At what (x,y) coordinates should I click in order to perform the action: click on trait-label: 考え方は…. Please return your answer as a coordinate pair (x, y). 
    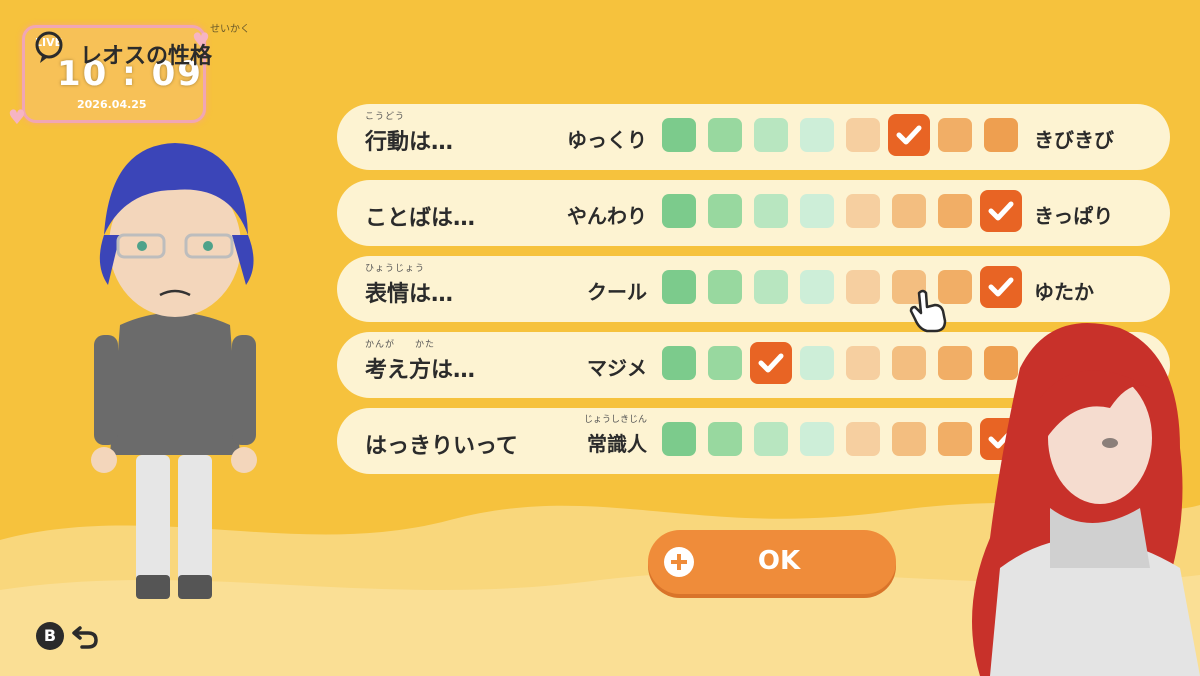
    Looking at the image, I should click on (420, 370).